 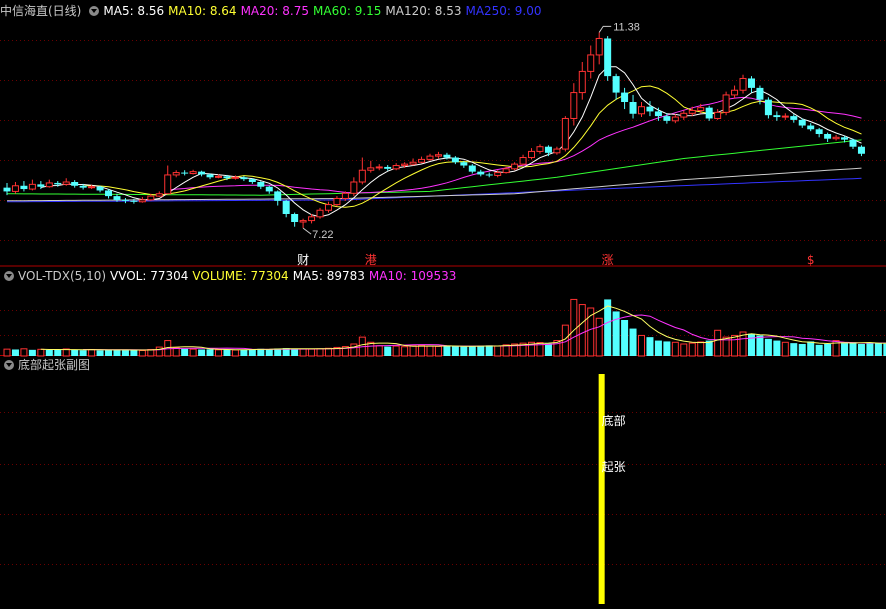 I want to click on event-marker: $, so click(x=811, y=260).